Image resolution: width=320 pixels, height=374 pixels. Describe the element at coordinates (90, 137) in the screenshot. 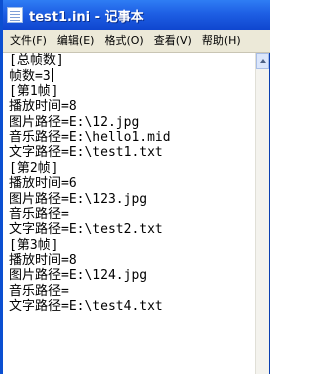

I see `text-line: 音乐路径=E:\hello1.mid` at that location.